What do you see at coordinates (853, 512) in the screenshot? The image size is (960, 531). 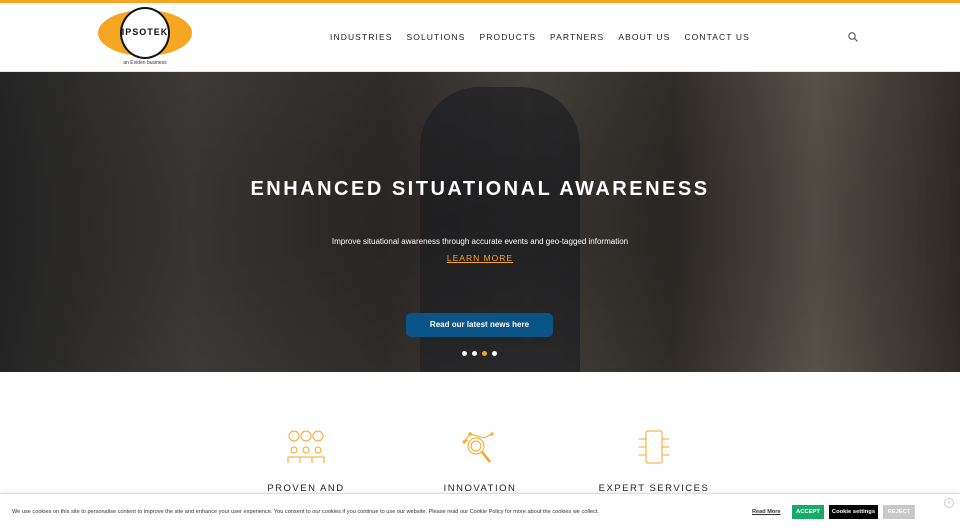 I see `cookie-settings-button: Cookie settings` at bounding box center [853, 512].